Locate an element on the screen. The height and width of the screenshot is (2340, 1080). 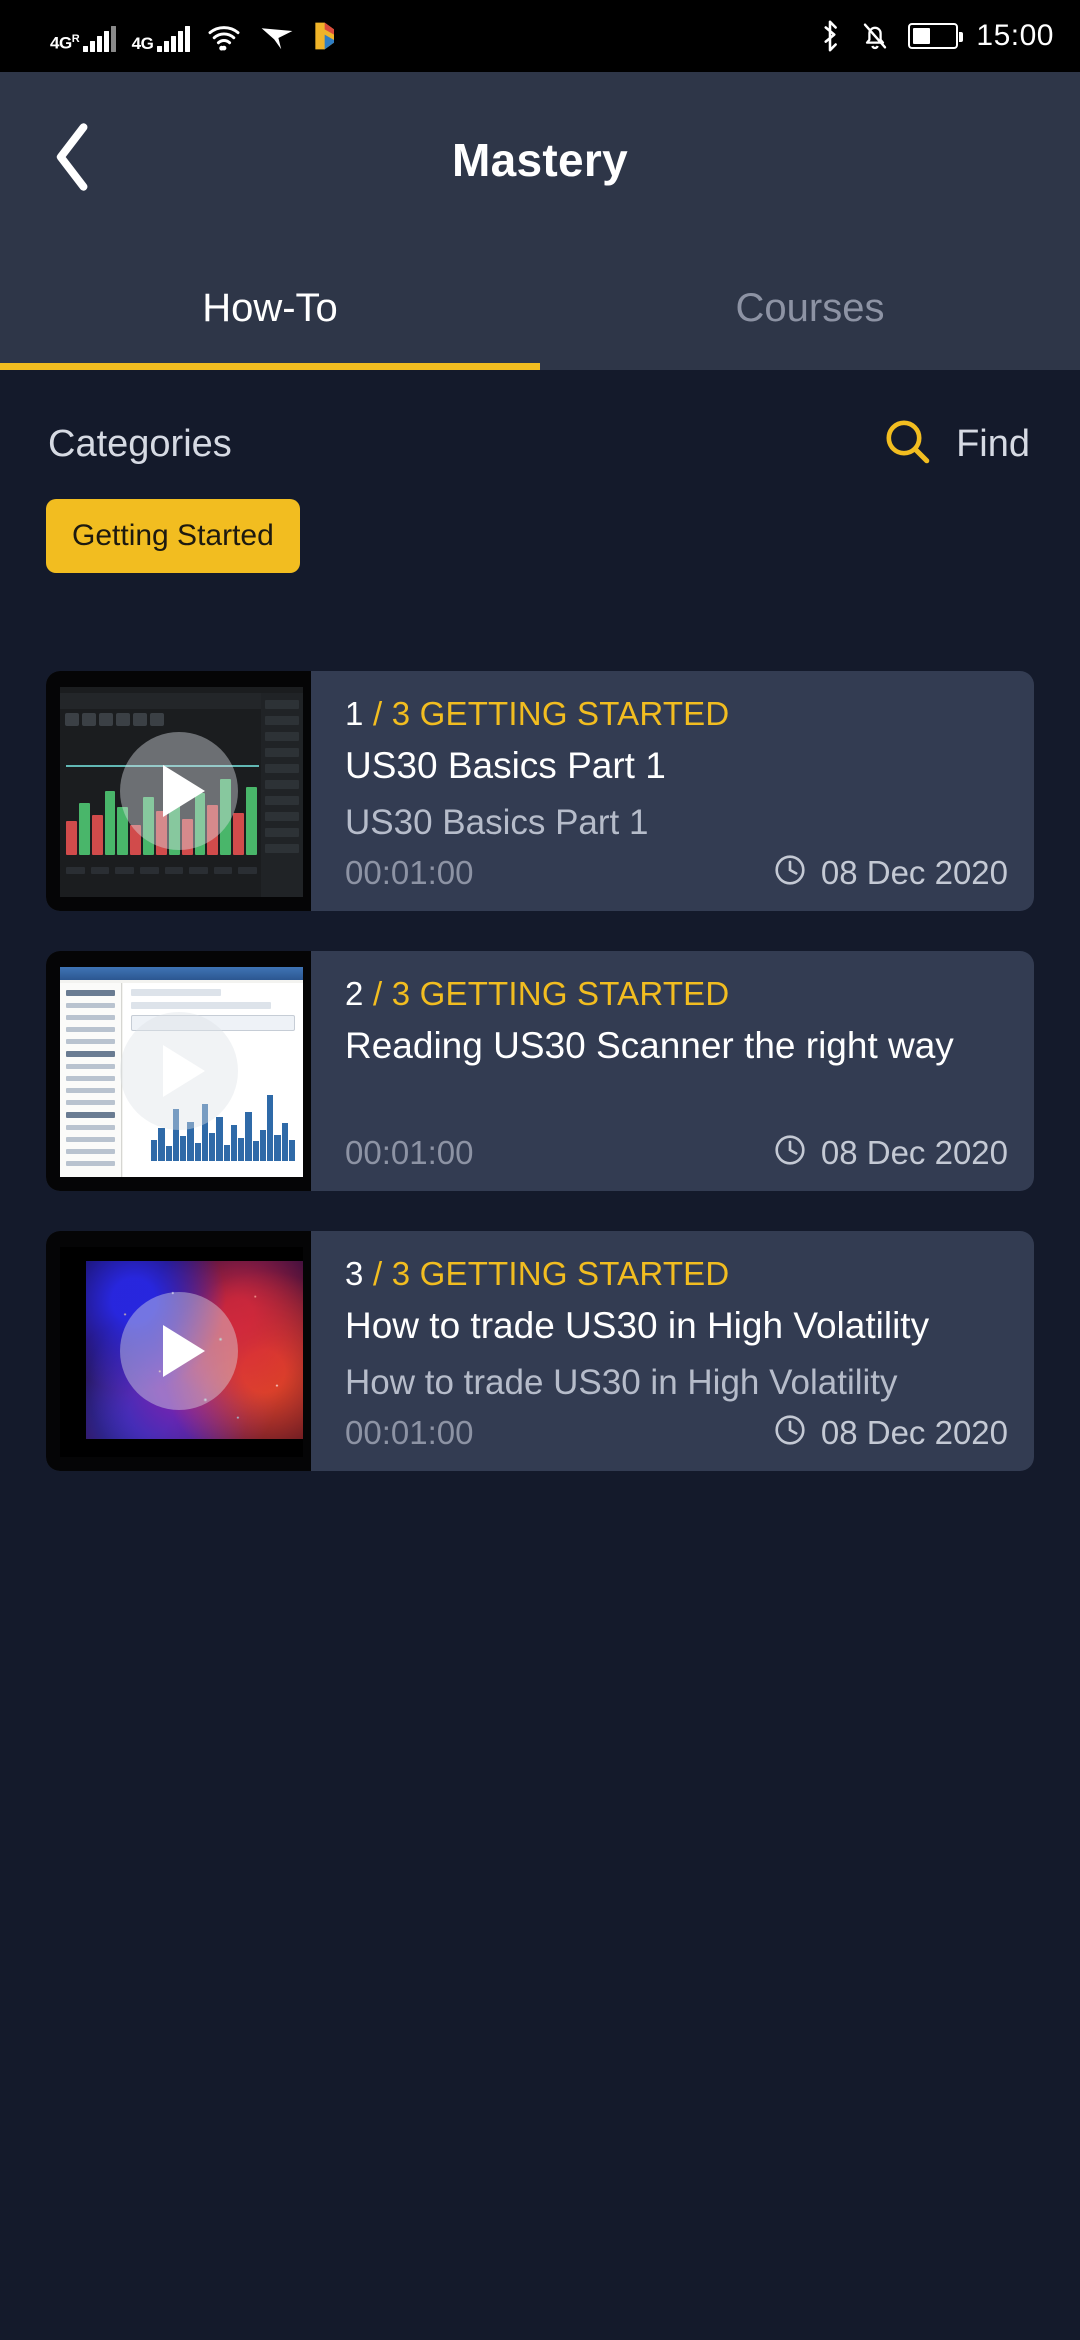
app-icon is located at coordinates (326, 36).